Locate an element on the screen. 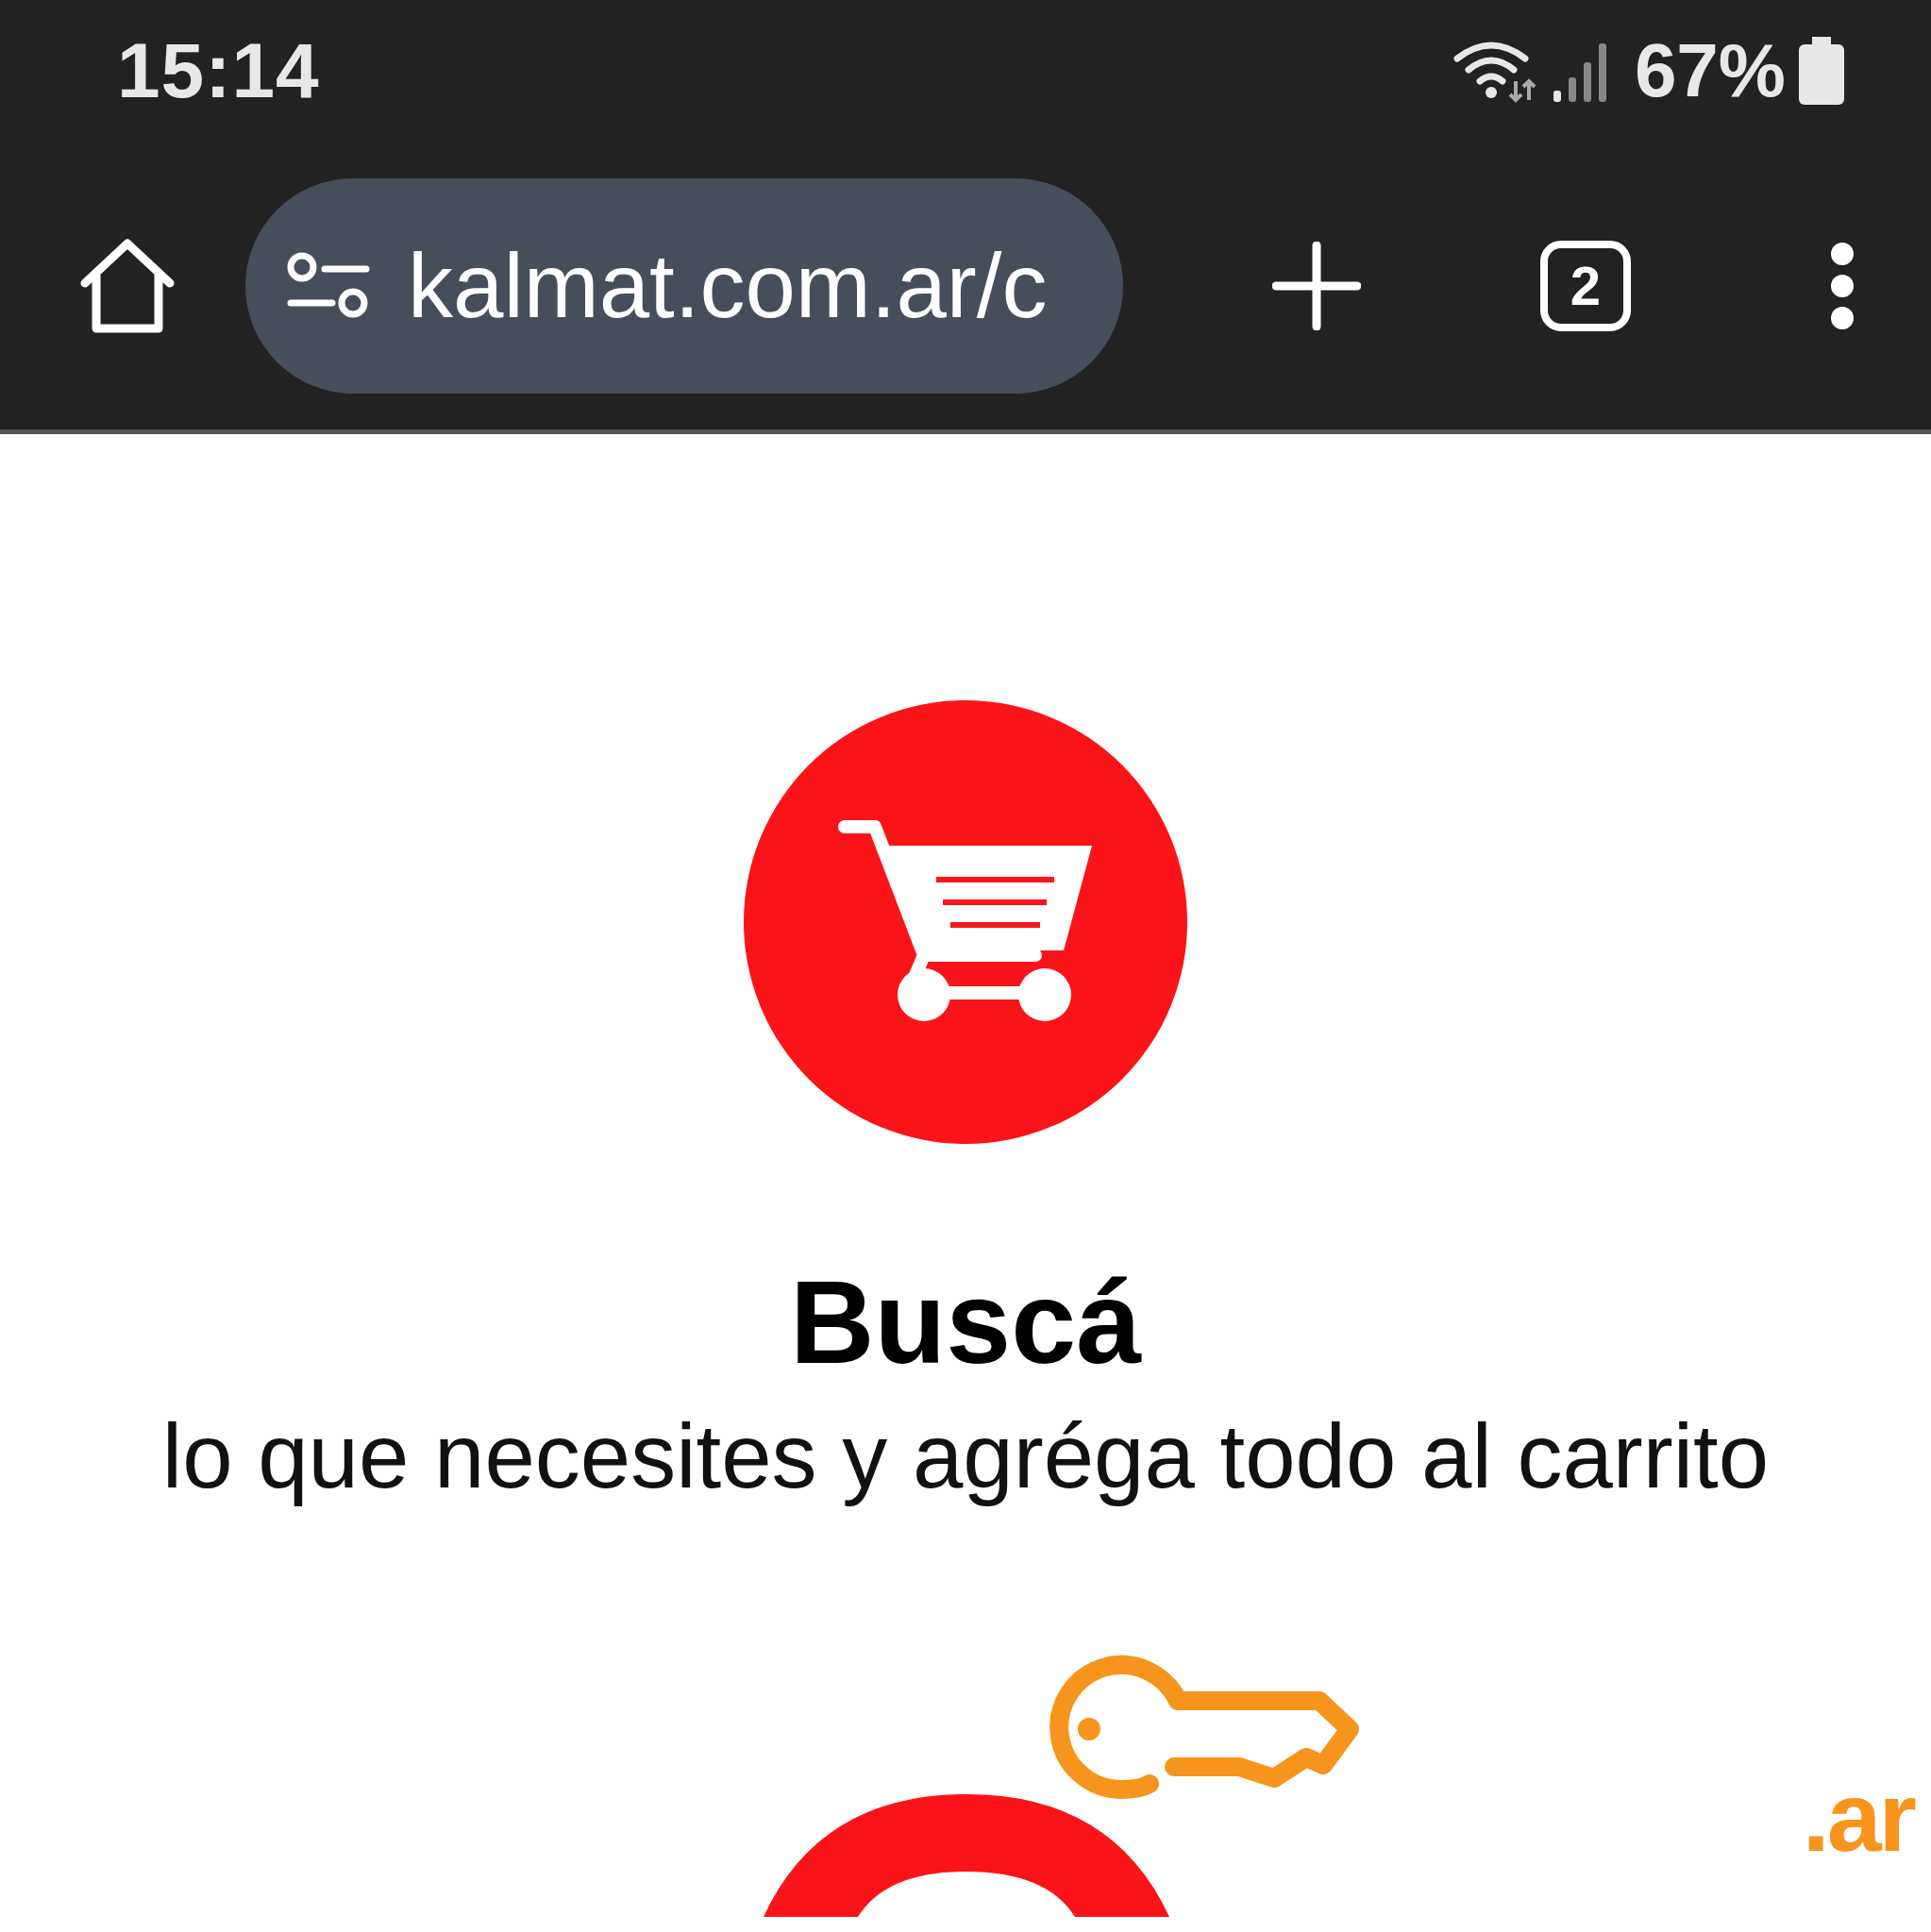 The height and width of the screenshot is (1932, 1931). clock-time: 15:14 is located at coordinates (218, 70).